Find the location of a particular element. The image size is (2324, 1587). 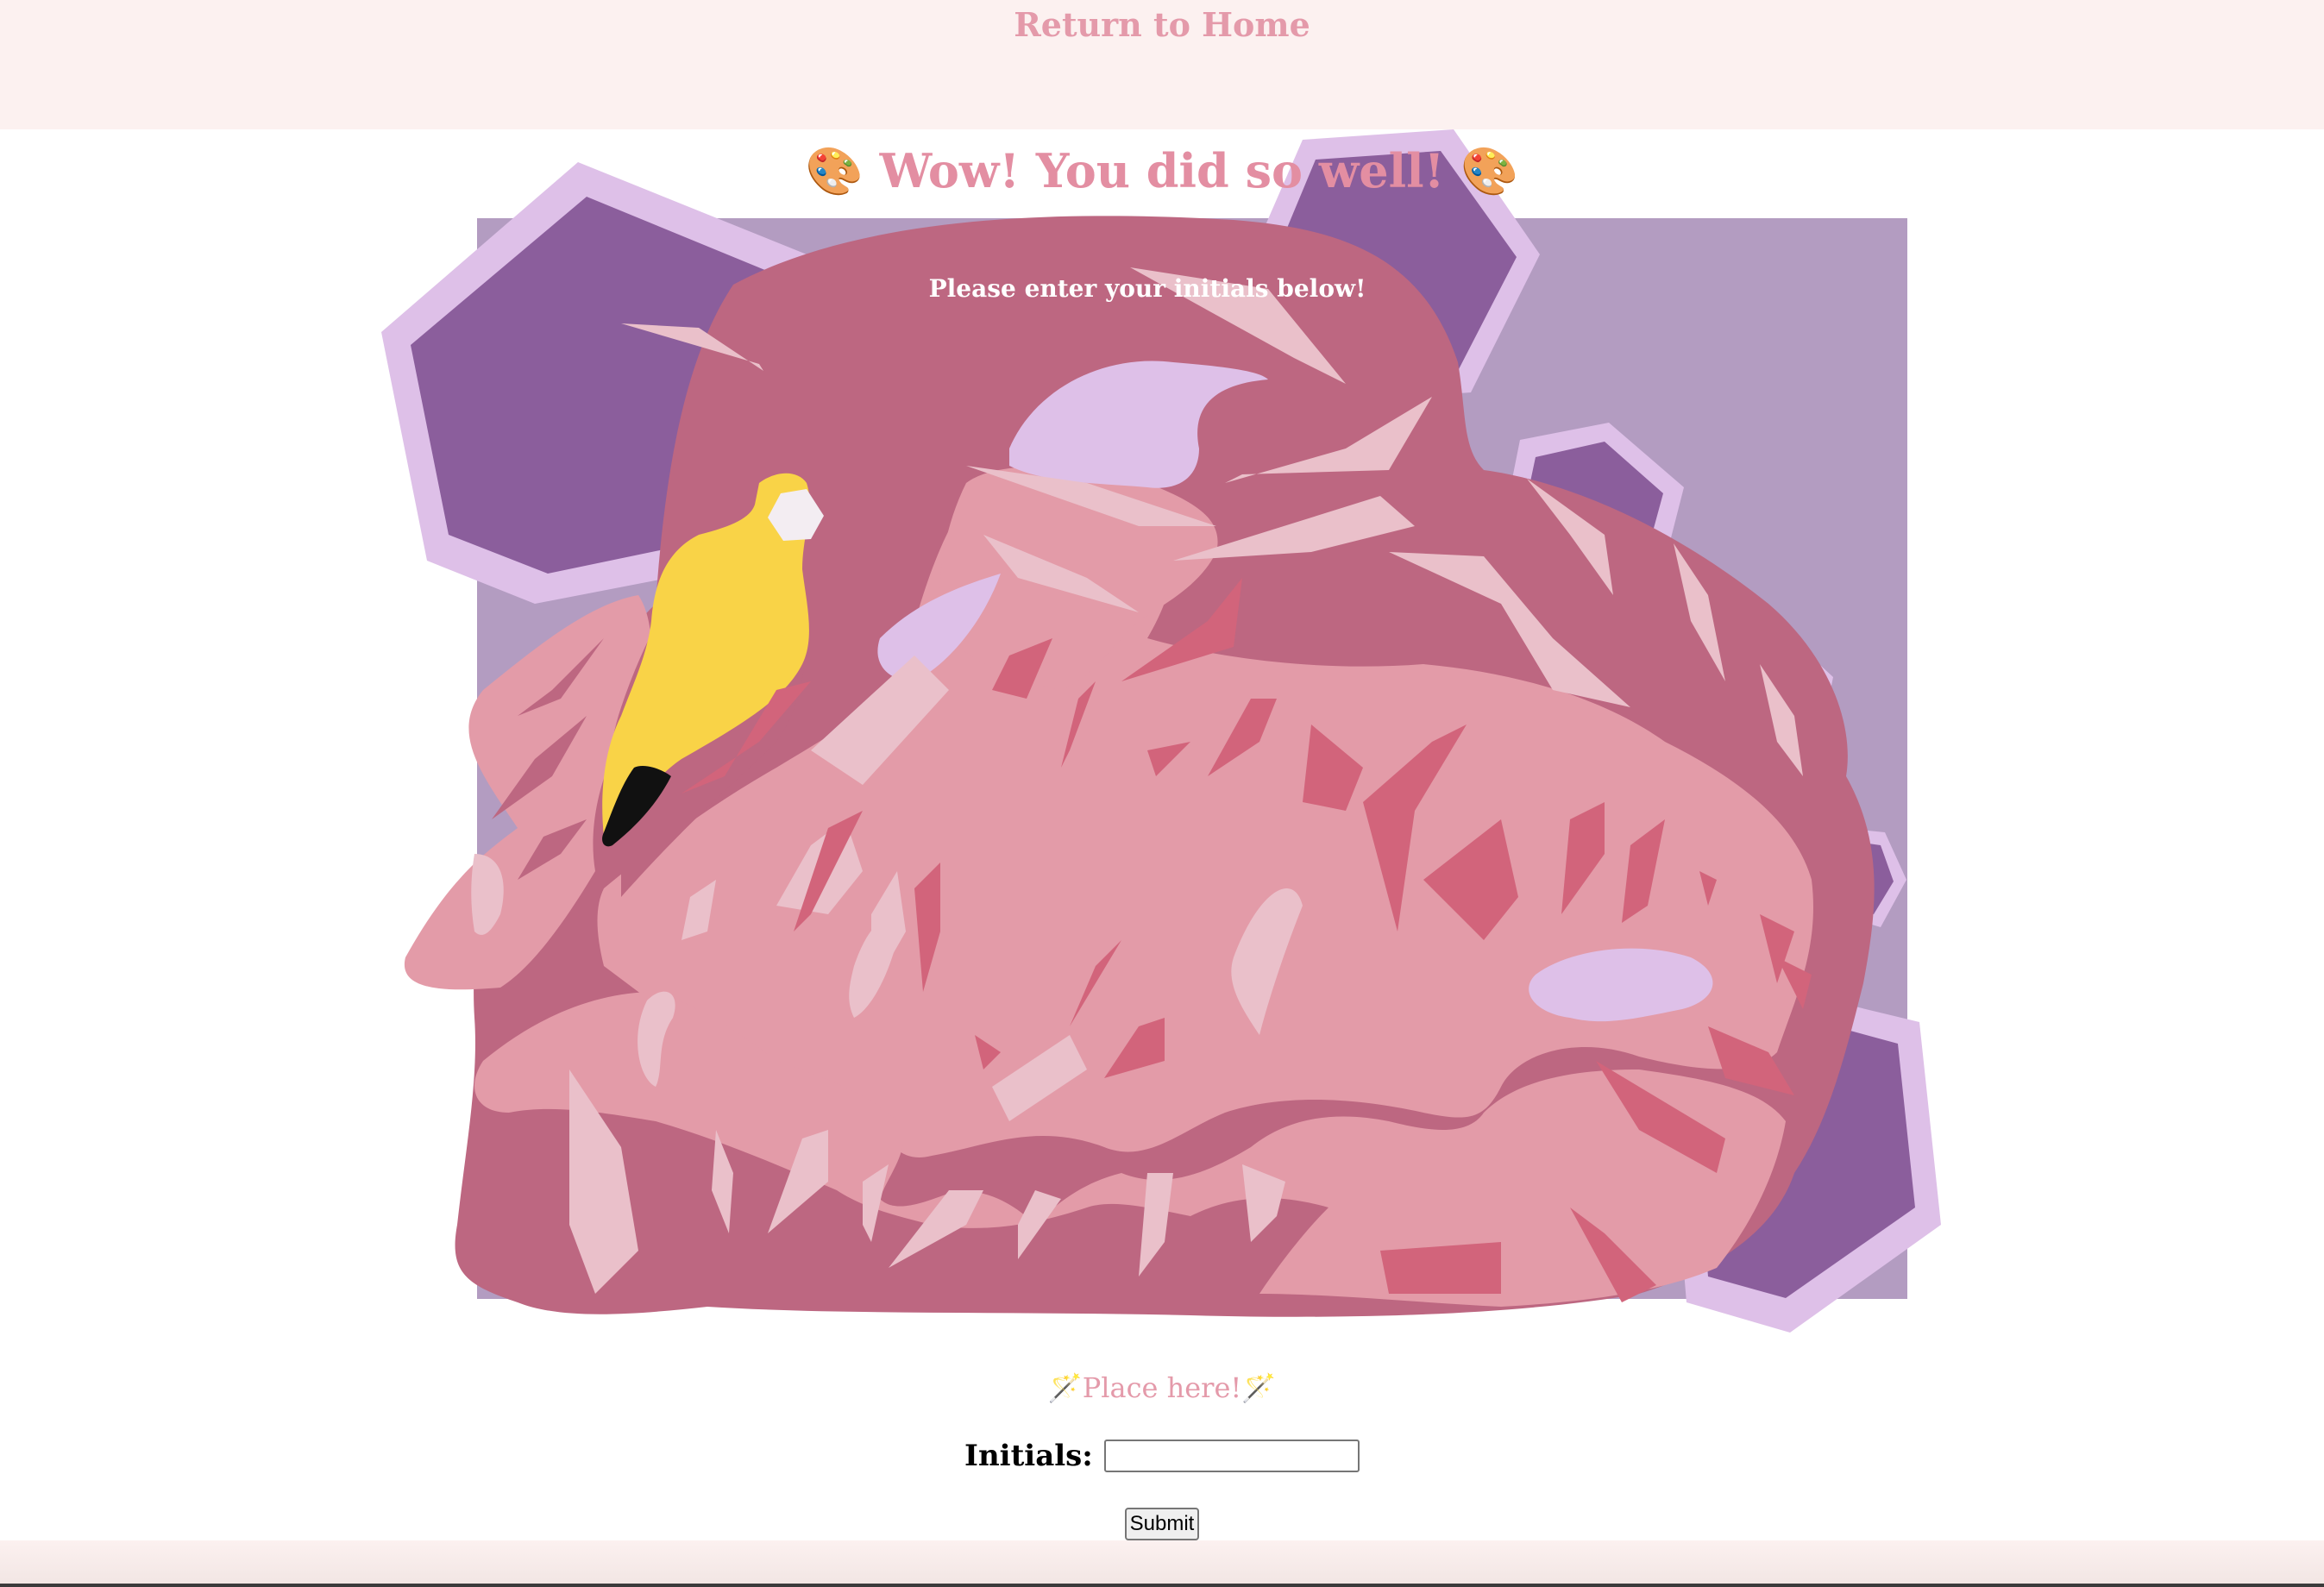

place-here-text: Place here! is located at coordinates (1162, 1387).